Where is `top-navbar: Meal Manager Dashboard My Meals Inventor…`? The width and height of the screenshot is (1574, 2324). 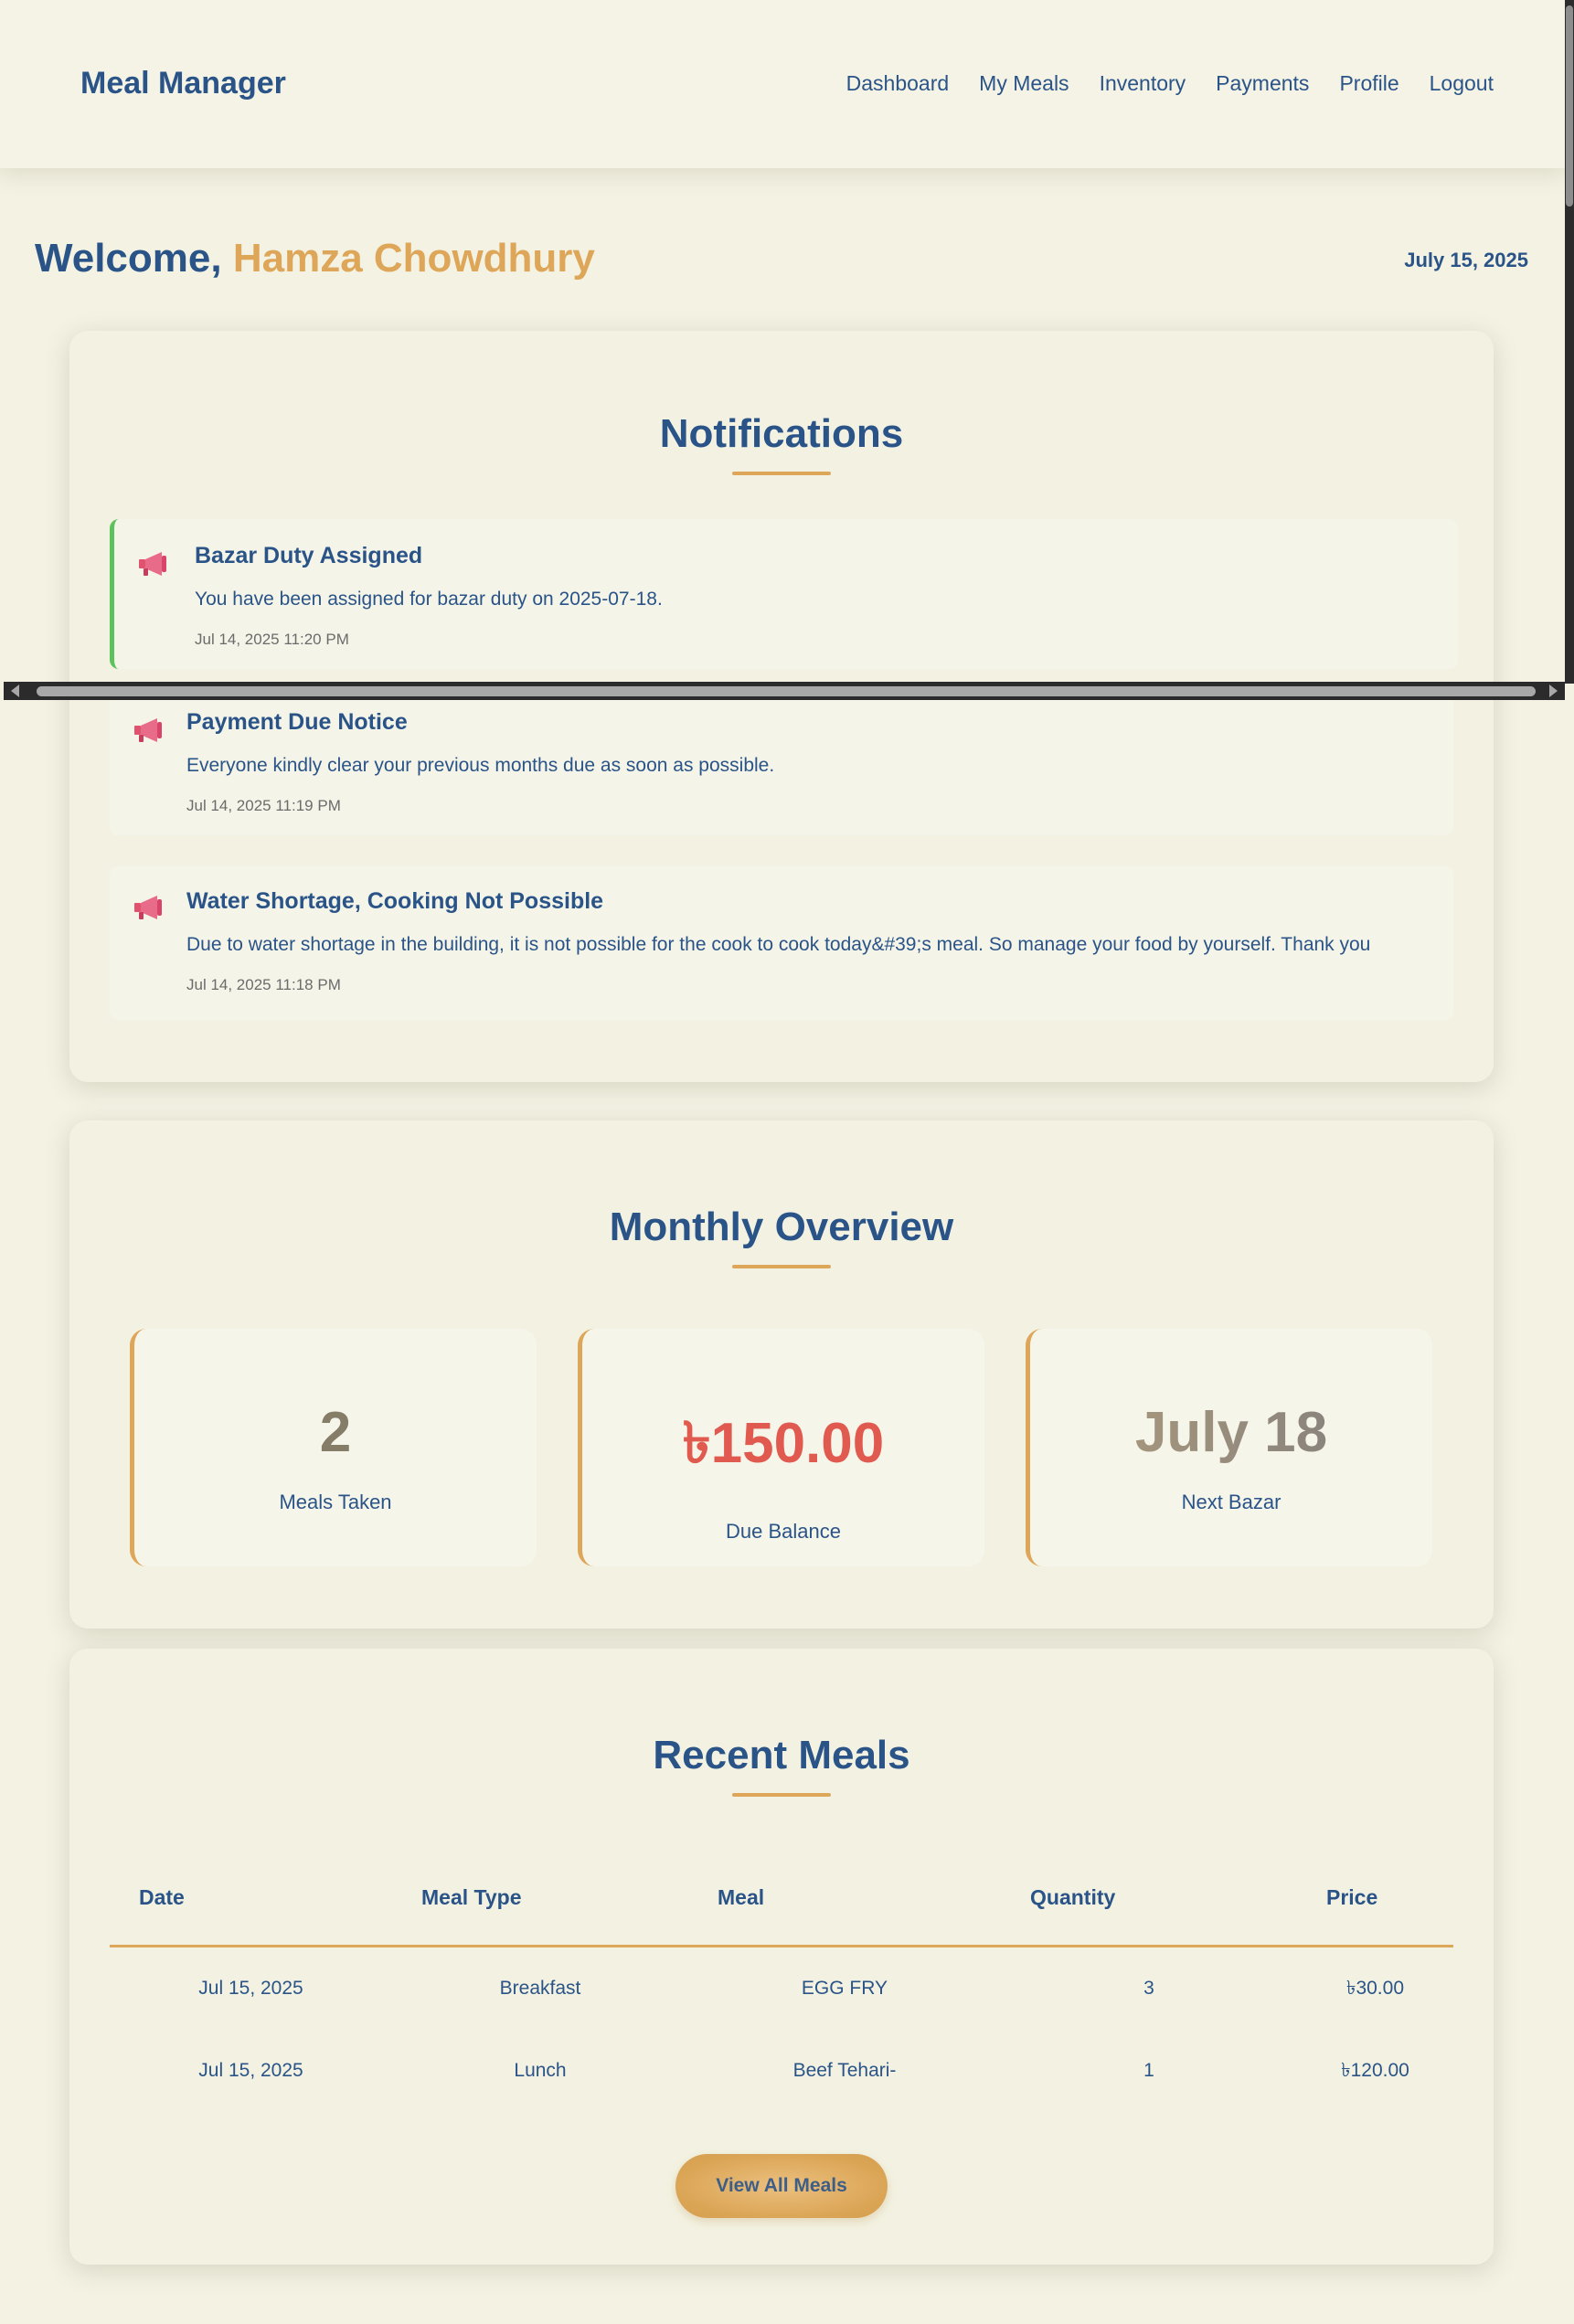
top-navbar: Meal Manager Dashboard My Meals Inventor… is located at coordinates (782, 84).